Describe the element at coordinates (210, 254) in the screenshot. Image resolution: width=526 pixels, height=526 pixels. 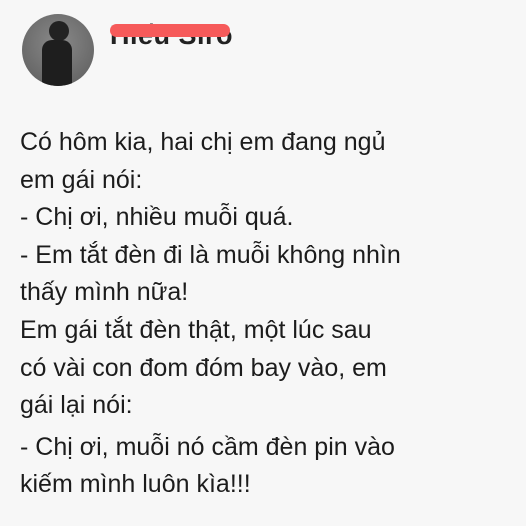
I see `post-line: - Em tắt đèn đi là muỗi không nhìn` at that location.